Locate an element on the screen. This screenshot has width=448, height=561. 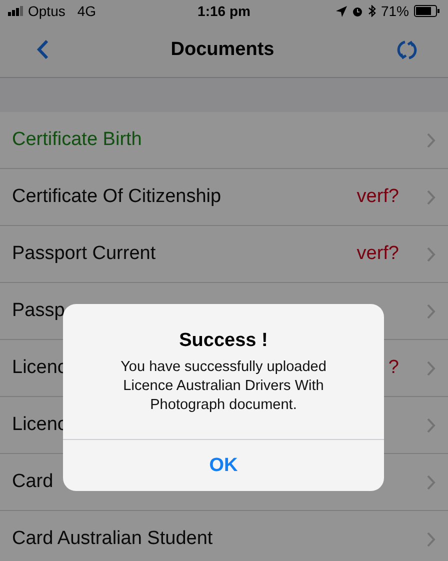
alert-message: You have successfully uploaded Licence Australian Drivers With Photograph document. is located at coordinates (224, 386).